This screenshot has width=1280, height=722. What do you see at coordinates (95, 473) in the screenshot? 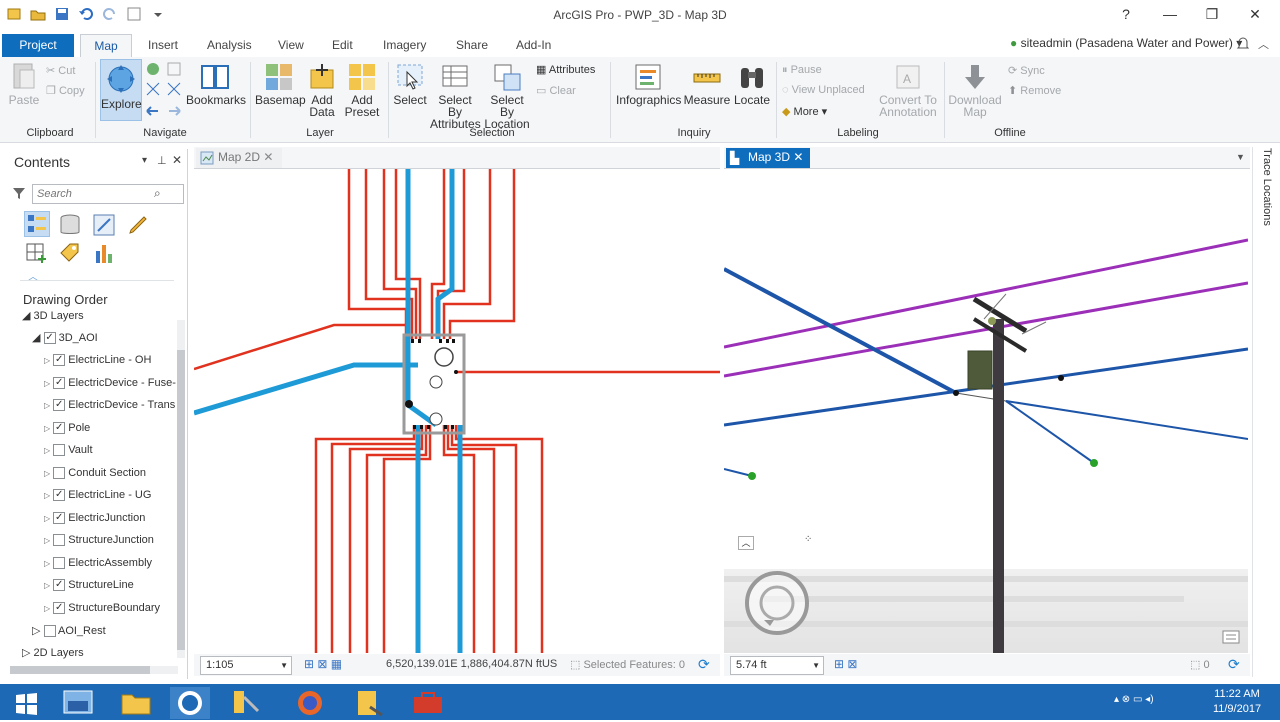
I see `layer-row: ▷ Conduit Section` at bounding box center [95, 473].